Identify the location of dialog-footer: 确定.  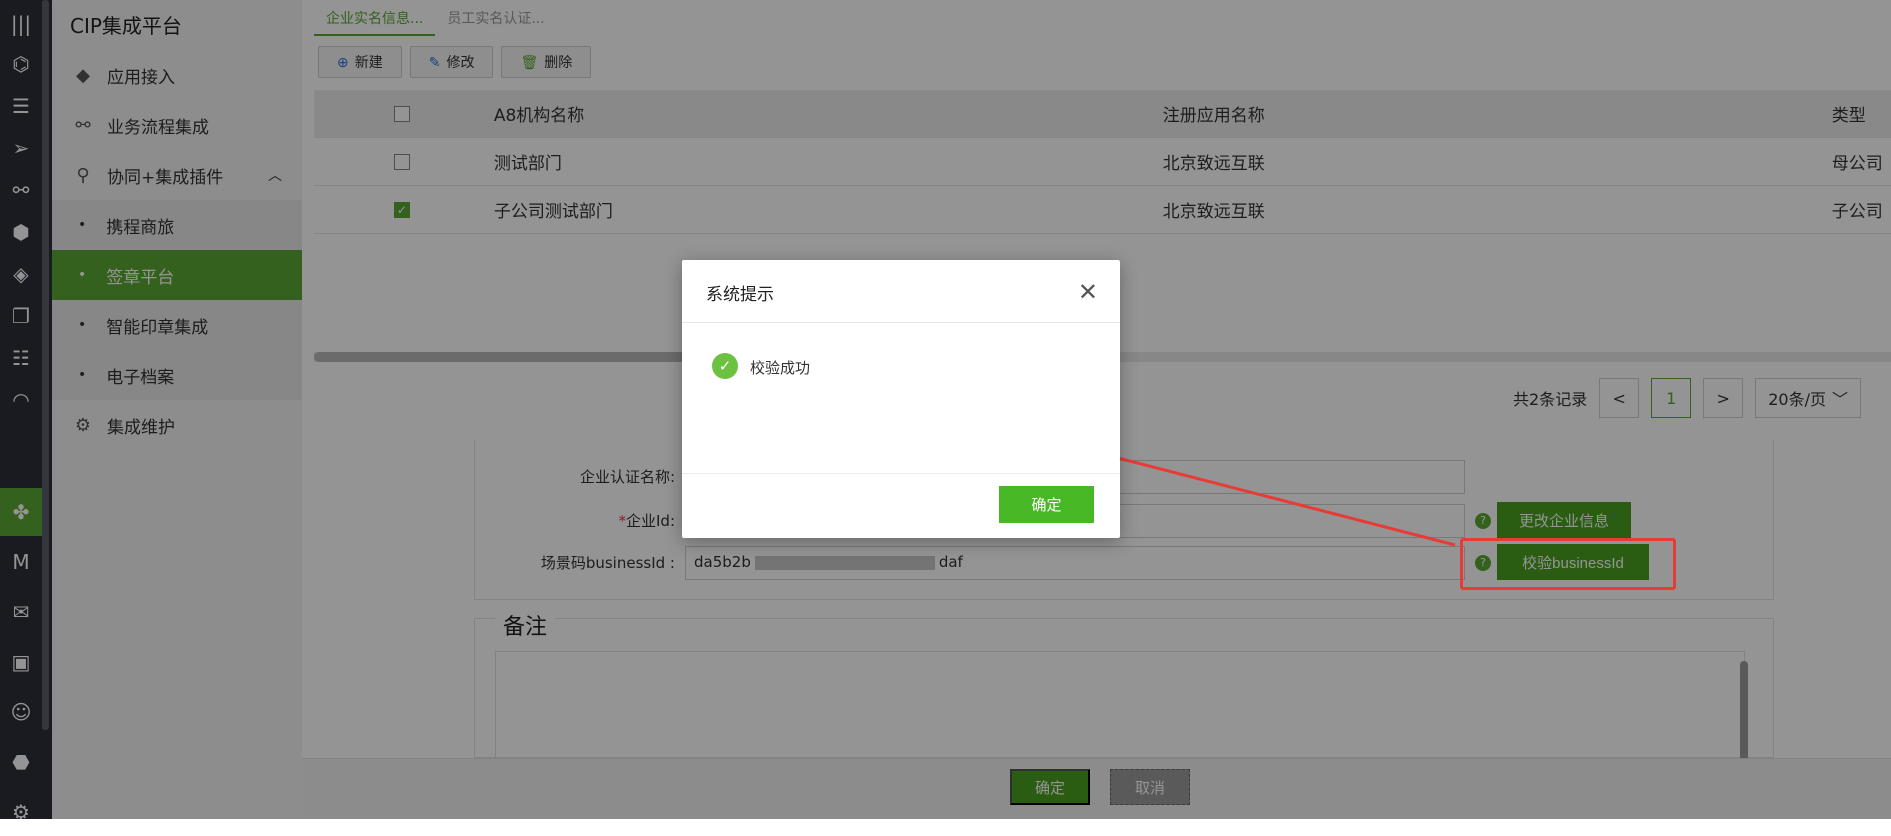
(901, 505).